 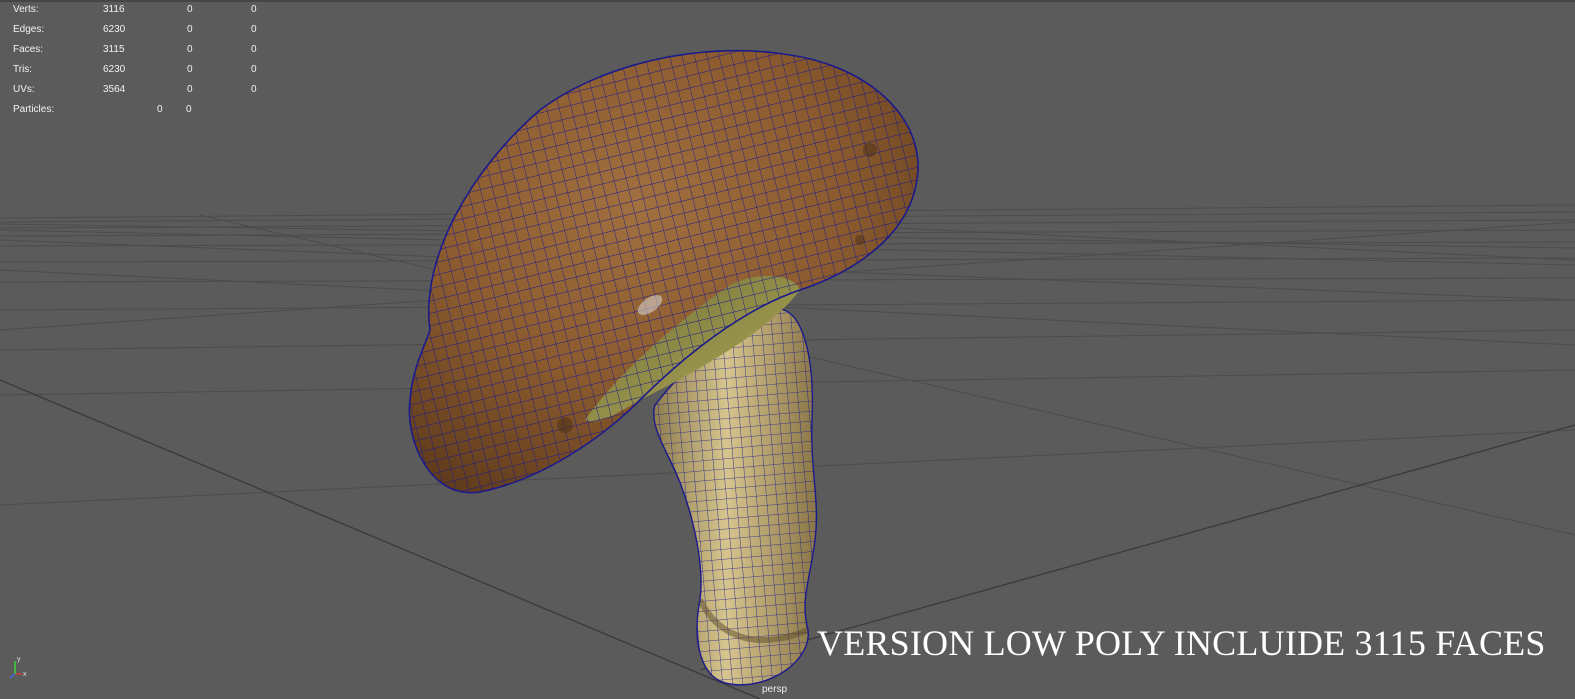 I want to click on hud-row-faces: Faces: 3115 0 0, so click(x=143, y=54).